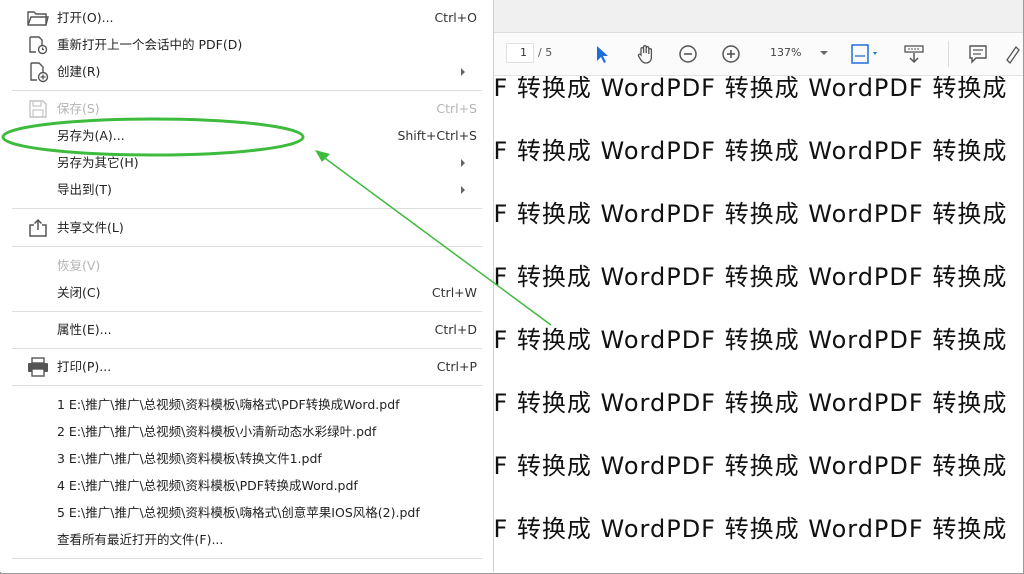 The height and width of the screenshot is (574, 1024). What do you see at coordinates (246, 109) in the screenshot?
I see `menu-item-save: 保存(S) Ctrl+S` at bounding box center [246, 109].